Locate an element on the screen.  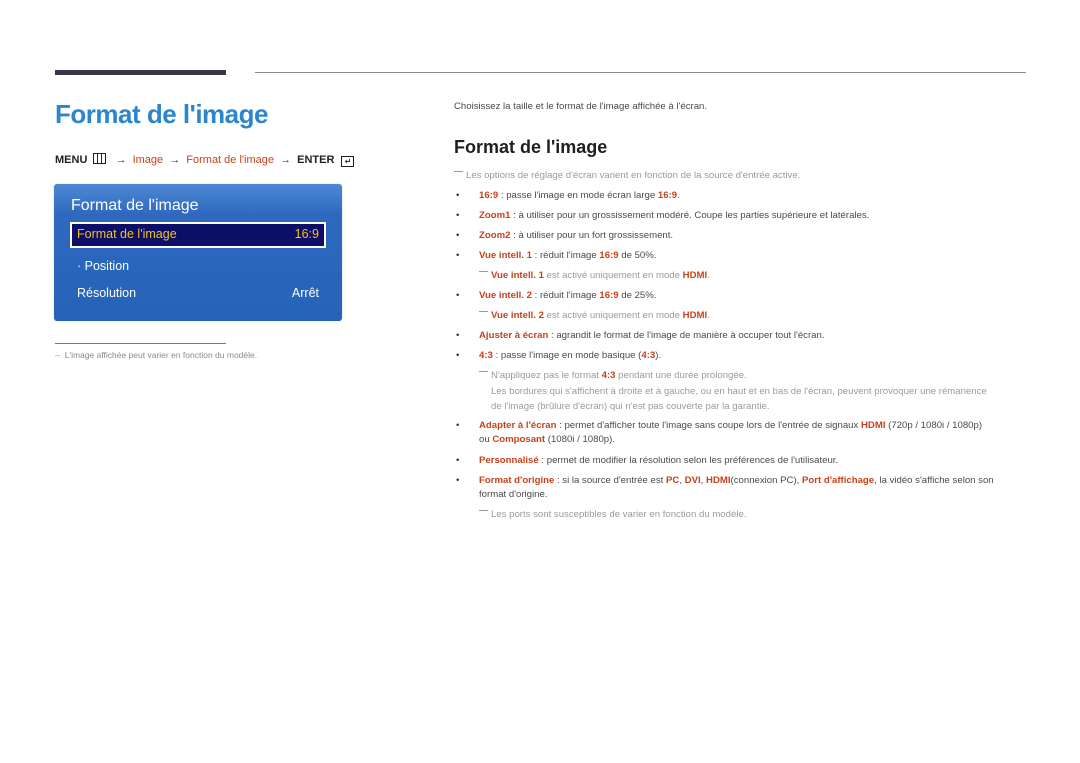
desc: ). is located at coordinates (658, 355).